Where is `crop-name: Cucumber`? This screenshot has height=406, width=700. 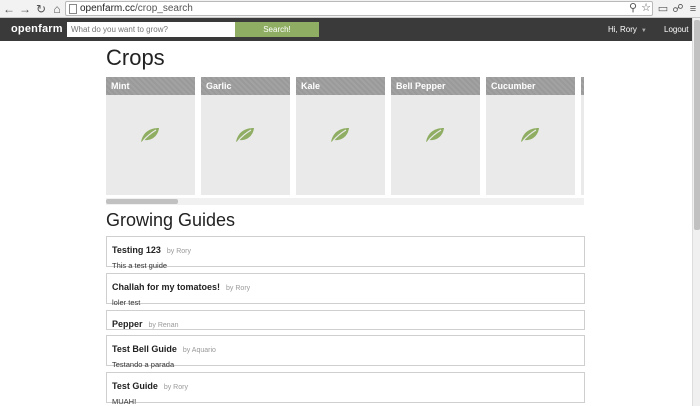
crop-name: Cucumber is located at coordinates (530, 86).